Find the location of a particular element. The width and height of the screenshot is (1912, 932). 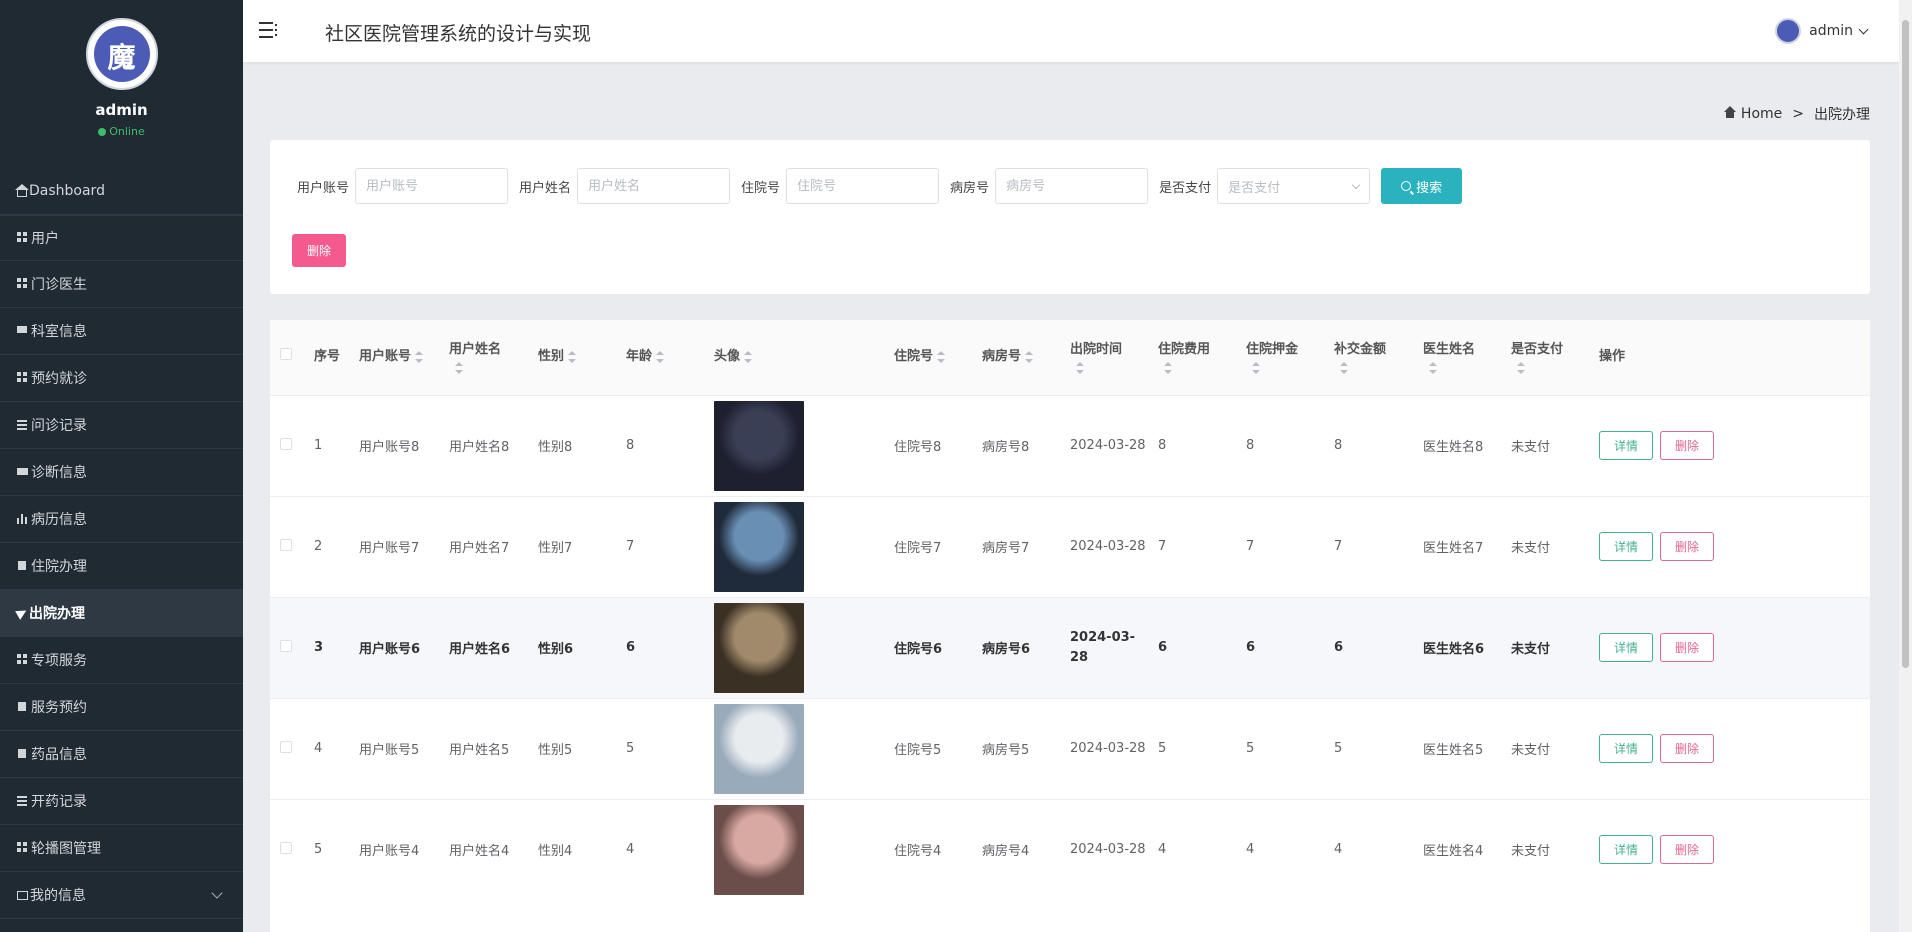

cell-ward_no: 病房号8 is located at coordinates (1006, 447).